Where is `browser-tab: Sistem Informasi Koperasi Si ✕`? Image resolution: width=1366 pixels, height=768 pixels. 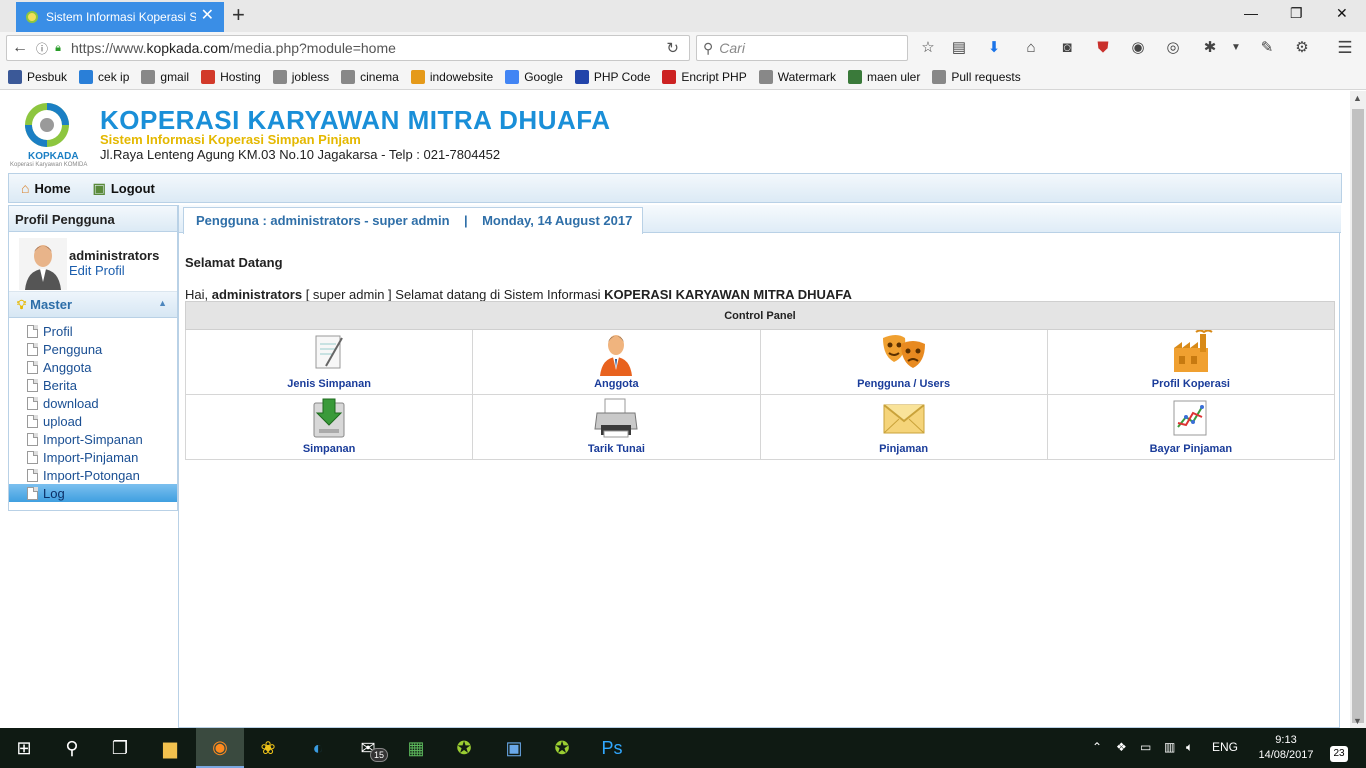 browser-tab: Sistem Informasi Koperasi Si ✕ is located at coordinates (120, 17).